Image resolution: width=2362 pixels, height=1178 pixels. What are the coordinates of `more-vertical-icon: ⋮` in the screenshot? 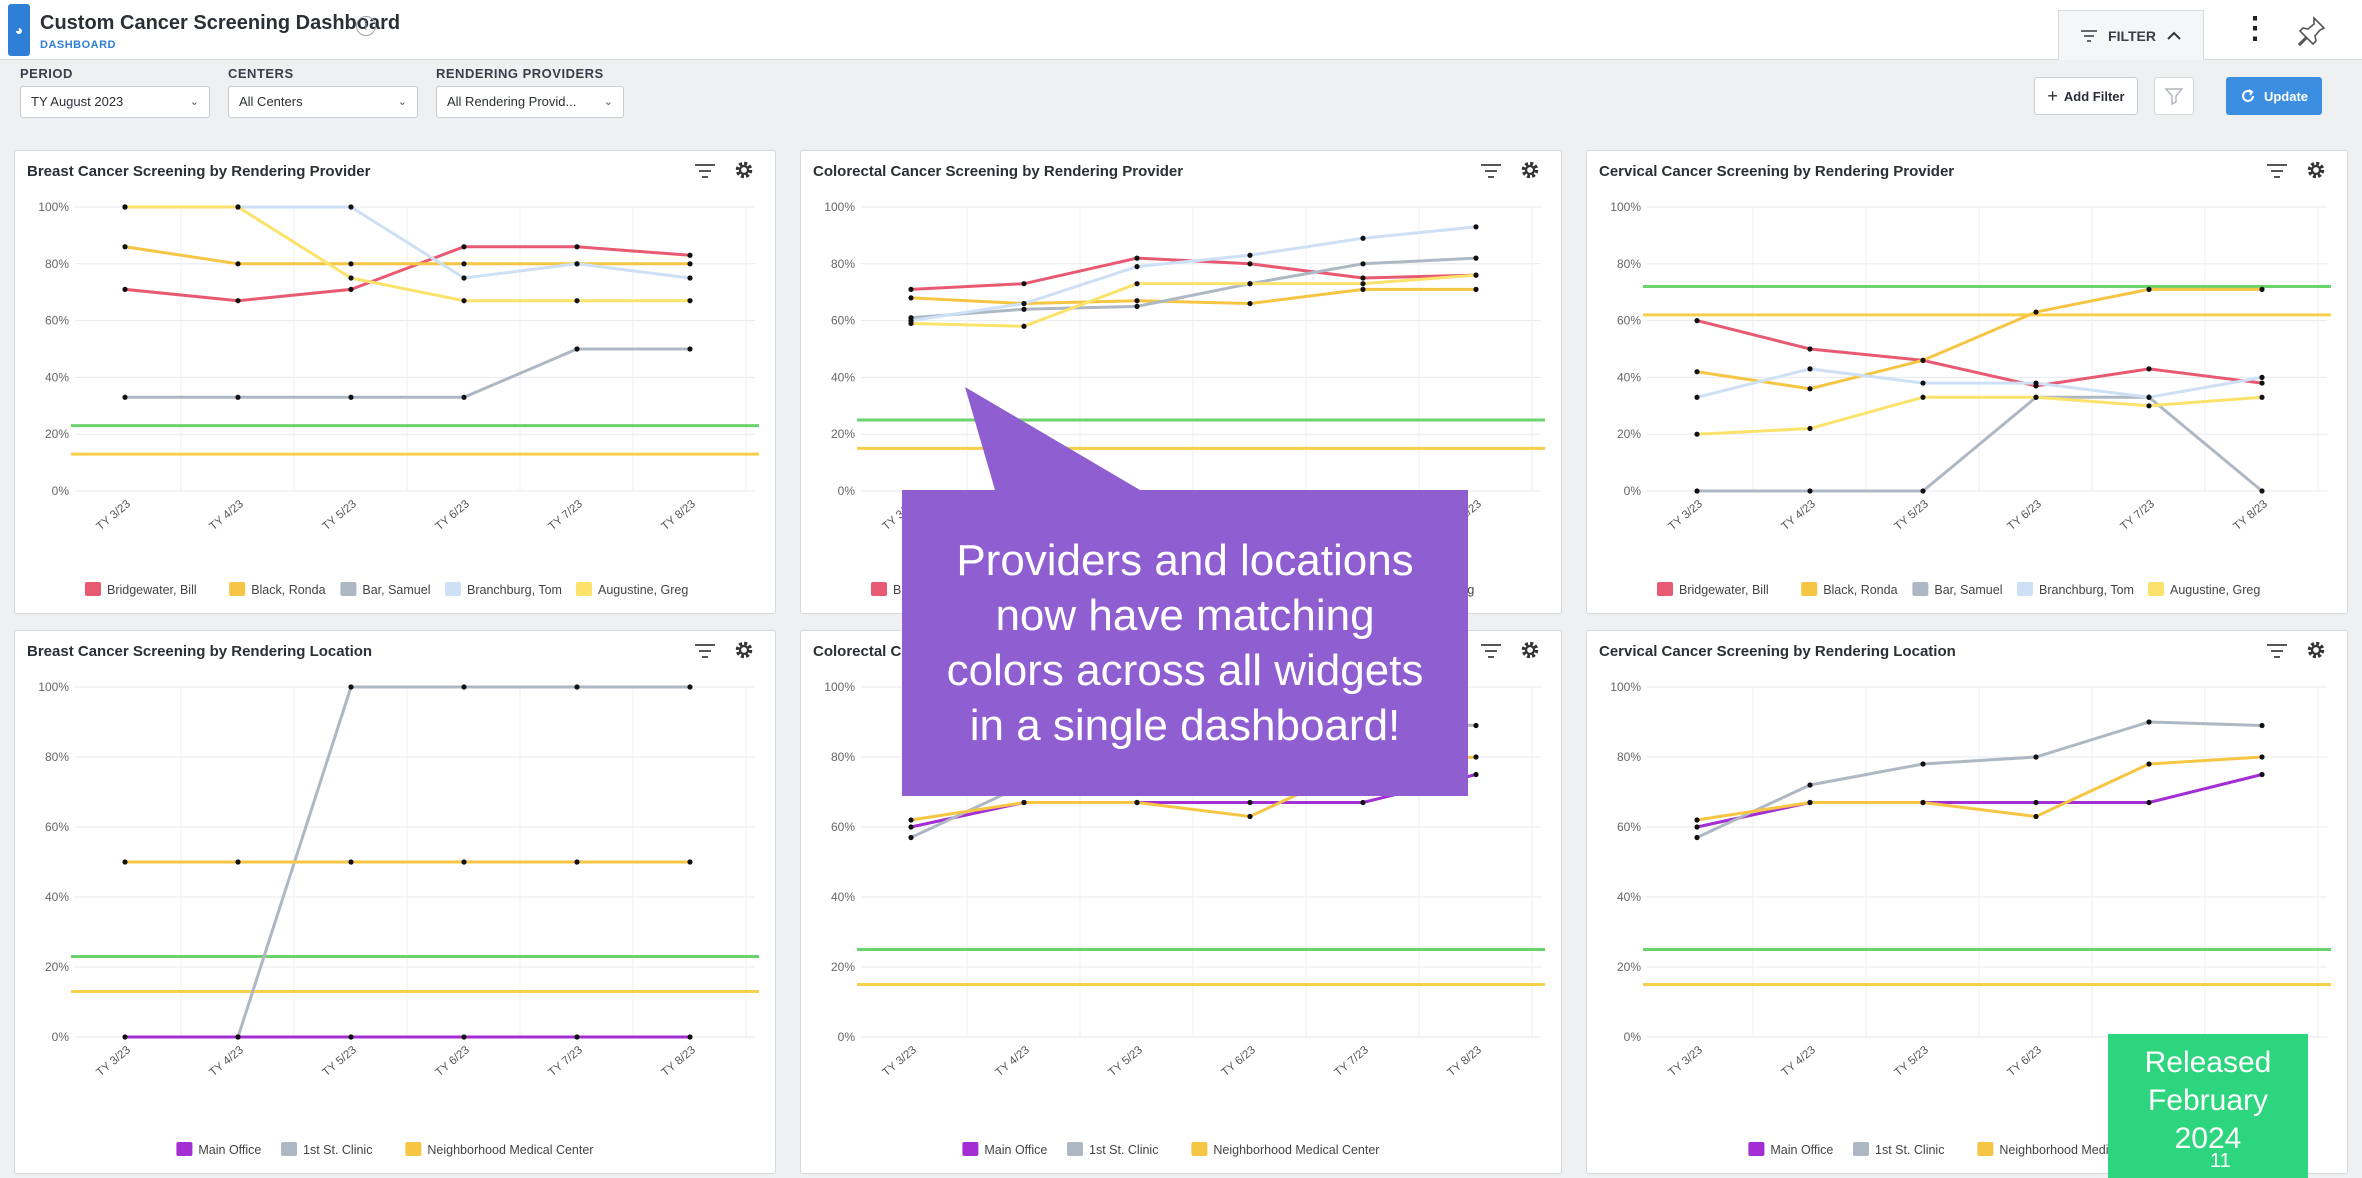 It's located at (2255, 30).